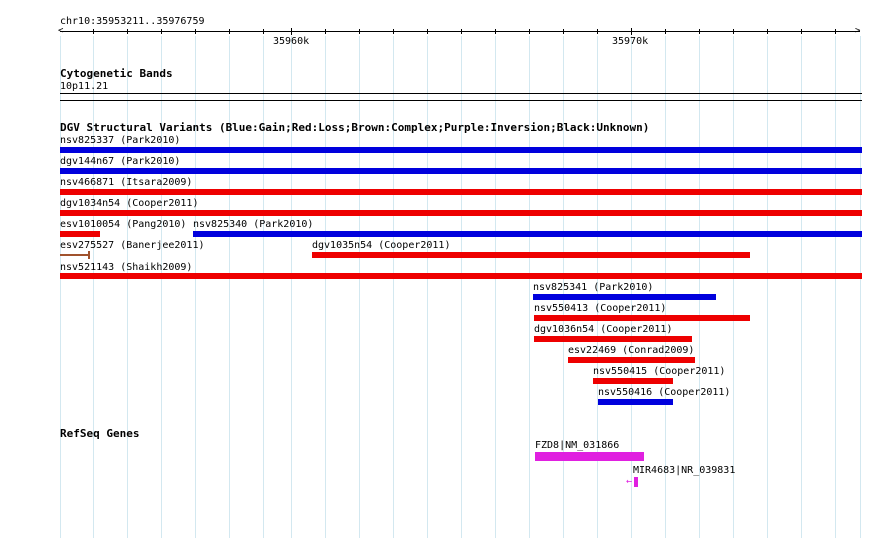  What do you see at coordinates (126, 182) in the screenshot?
I see `variant-label: nsv466871 (Itsara2009)` at bounding box center [126, 182].